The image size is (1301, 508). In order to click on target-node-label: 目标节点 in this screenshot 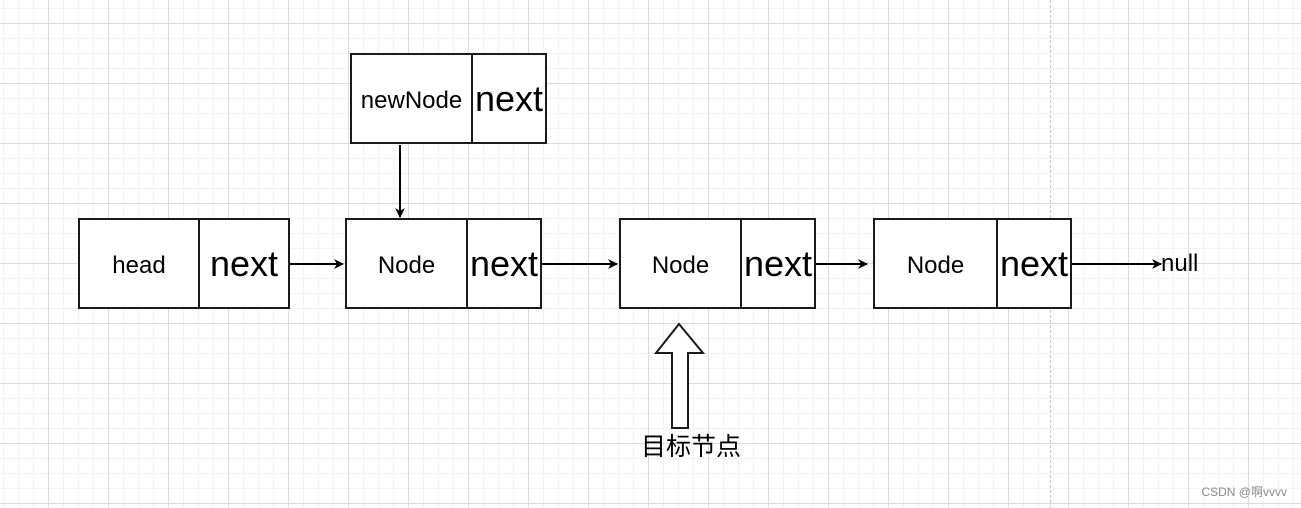, I will do `click(691, 446)`.